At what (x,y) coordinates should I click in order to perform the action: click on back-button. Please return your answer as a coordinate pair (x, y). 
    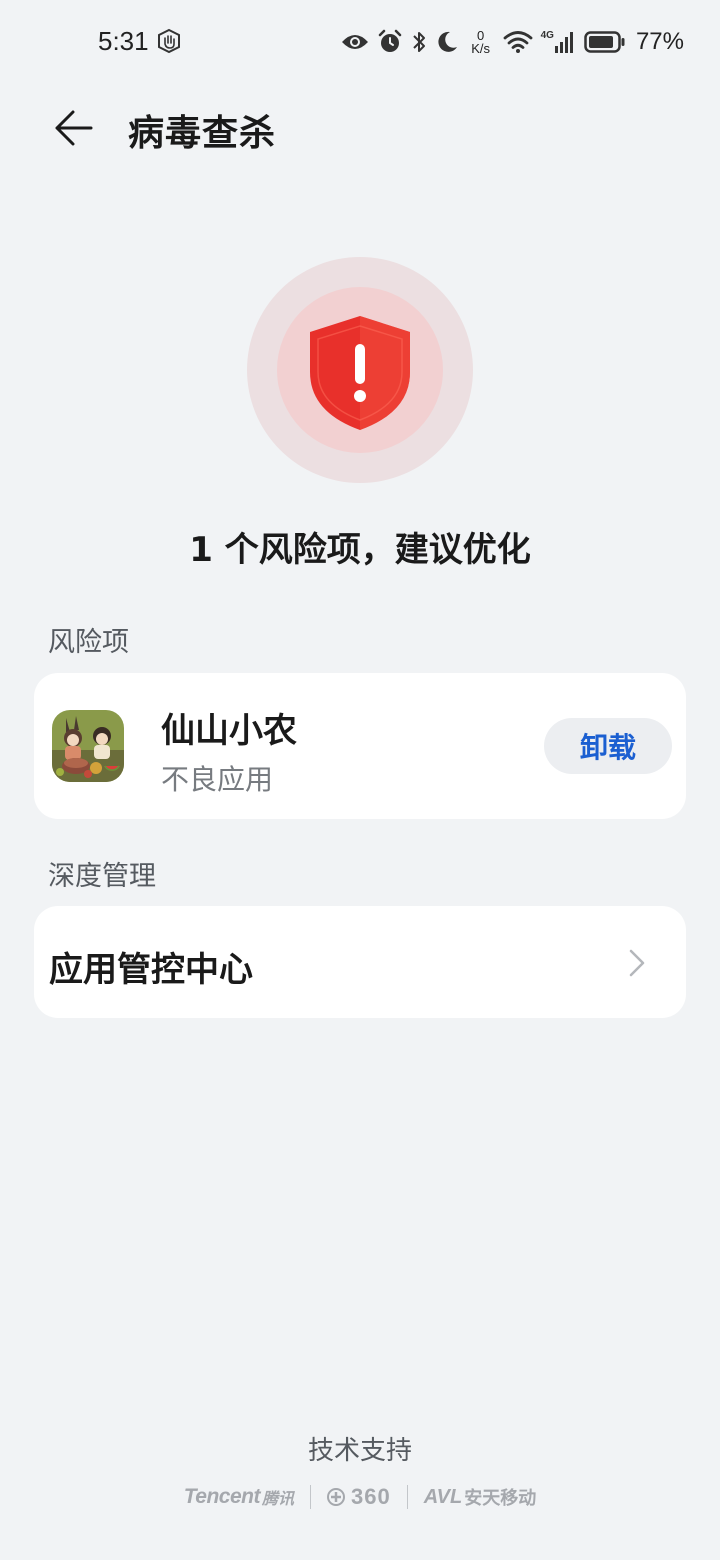
    Looking at the image, I should click on (72, 128).